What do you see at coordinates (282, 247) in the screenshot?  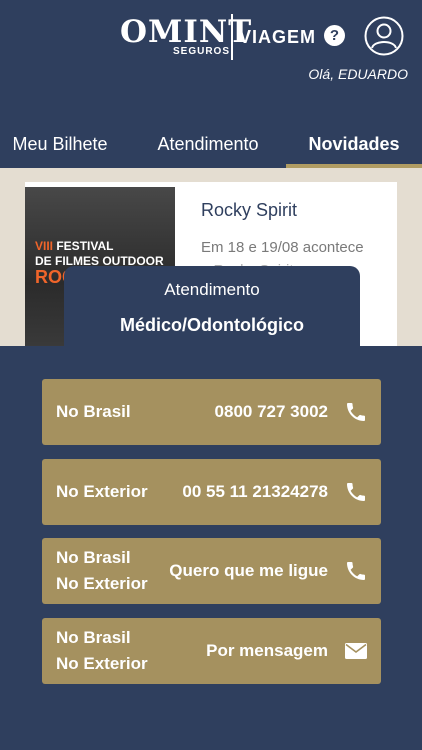 I see `news-card-description: Em 18 e 19/08 acontece` at bounding box center [282, 247].